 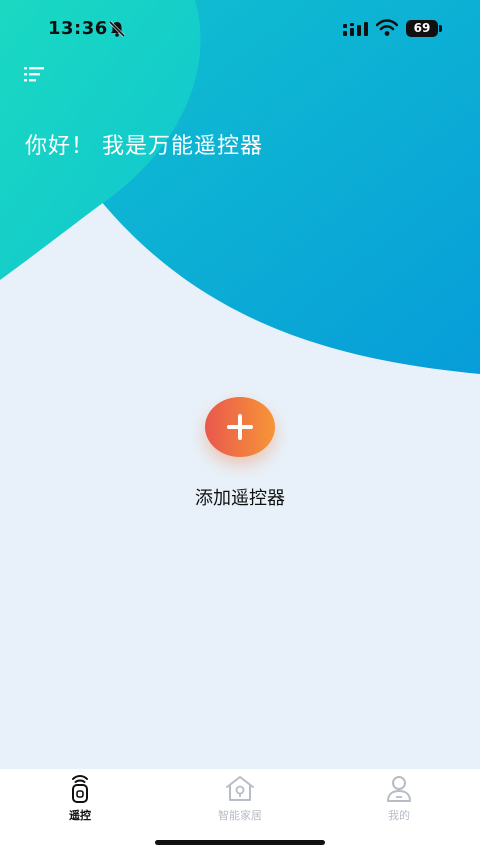 What do you see at coordinates (80, 815) in the screenshot?
I see `tab-remote-label: 遥控` at bounding box center [80, 815].